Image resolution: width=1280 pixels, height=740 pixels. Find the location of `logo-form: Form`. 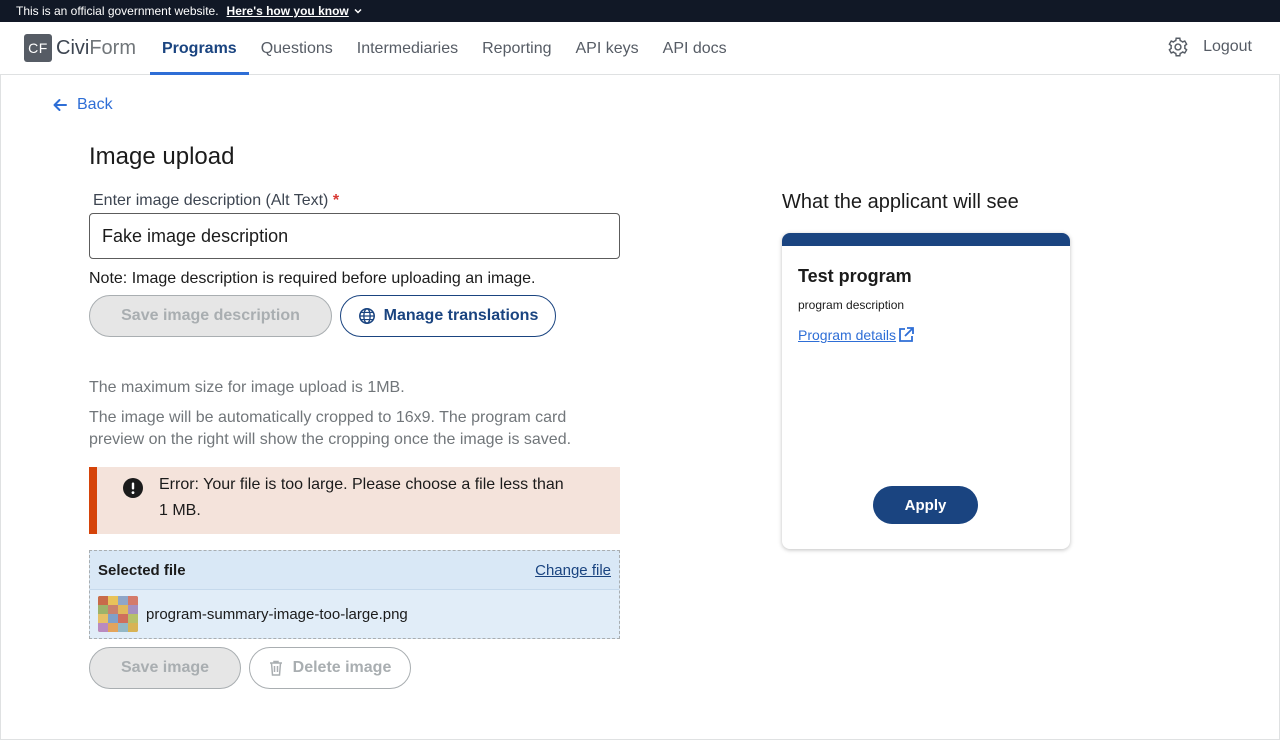

logo-form: Form is located at coordinates (113, 47).